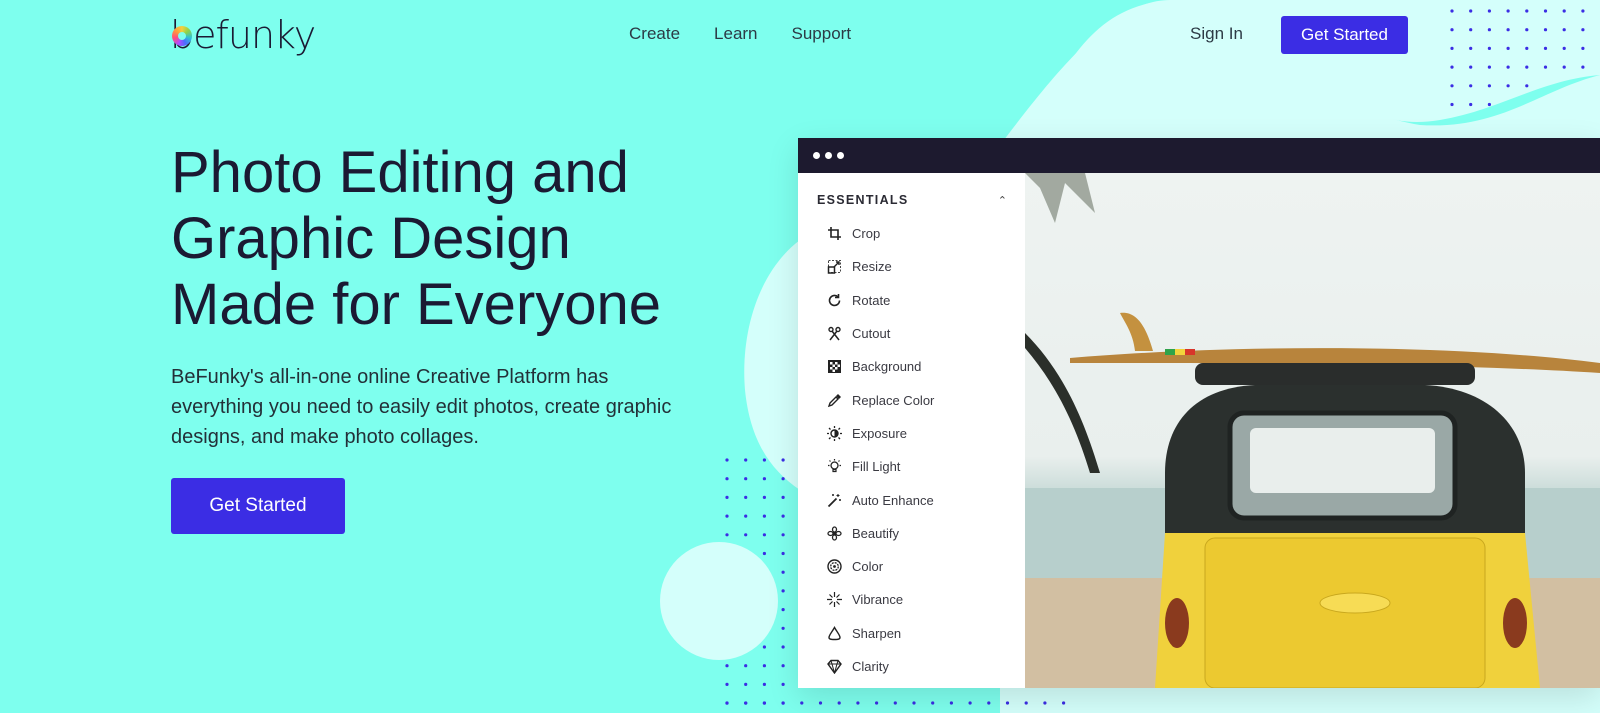 The image size is (1600, 713). Describe the element at coordinates (1216, 34) in the screenshot. I see `sign-in-link: Sign In` at that location.